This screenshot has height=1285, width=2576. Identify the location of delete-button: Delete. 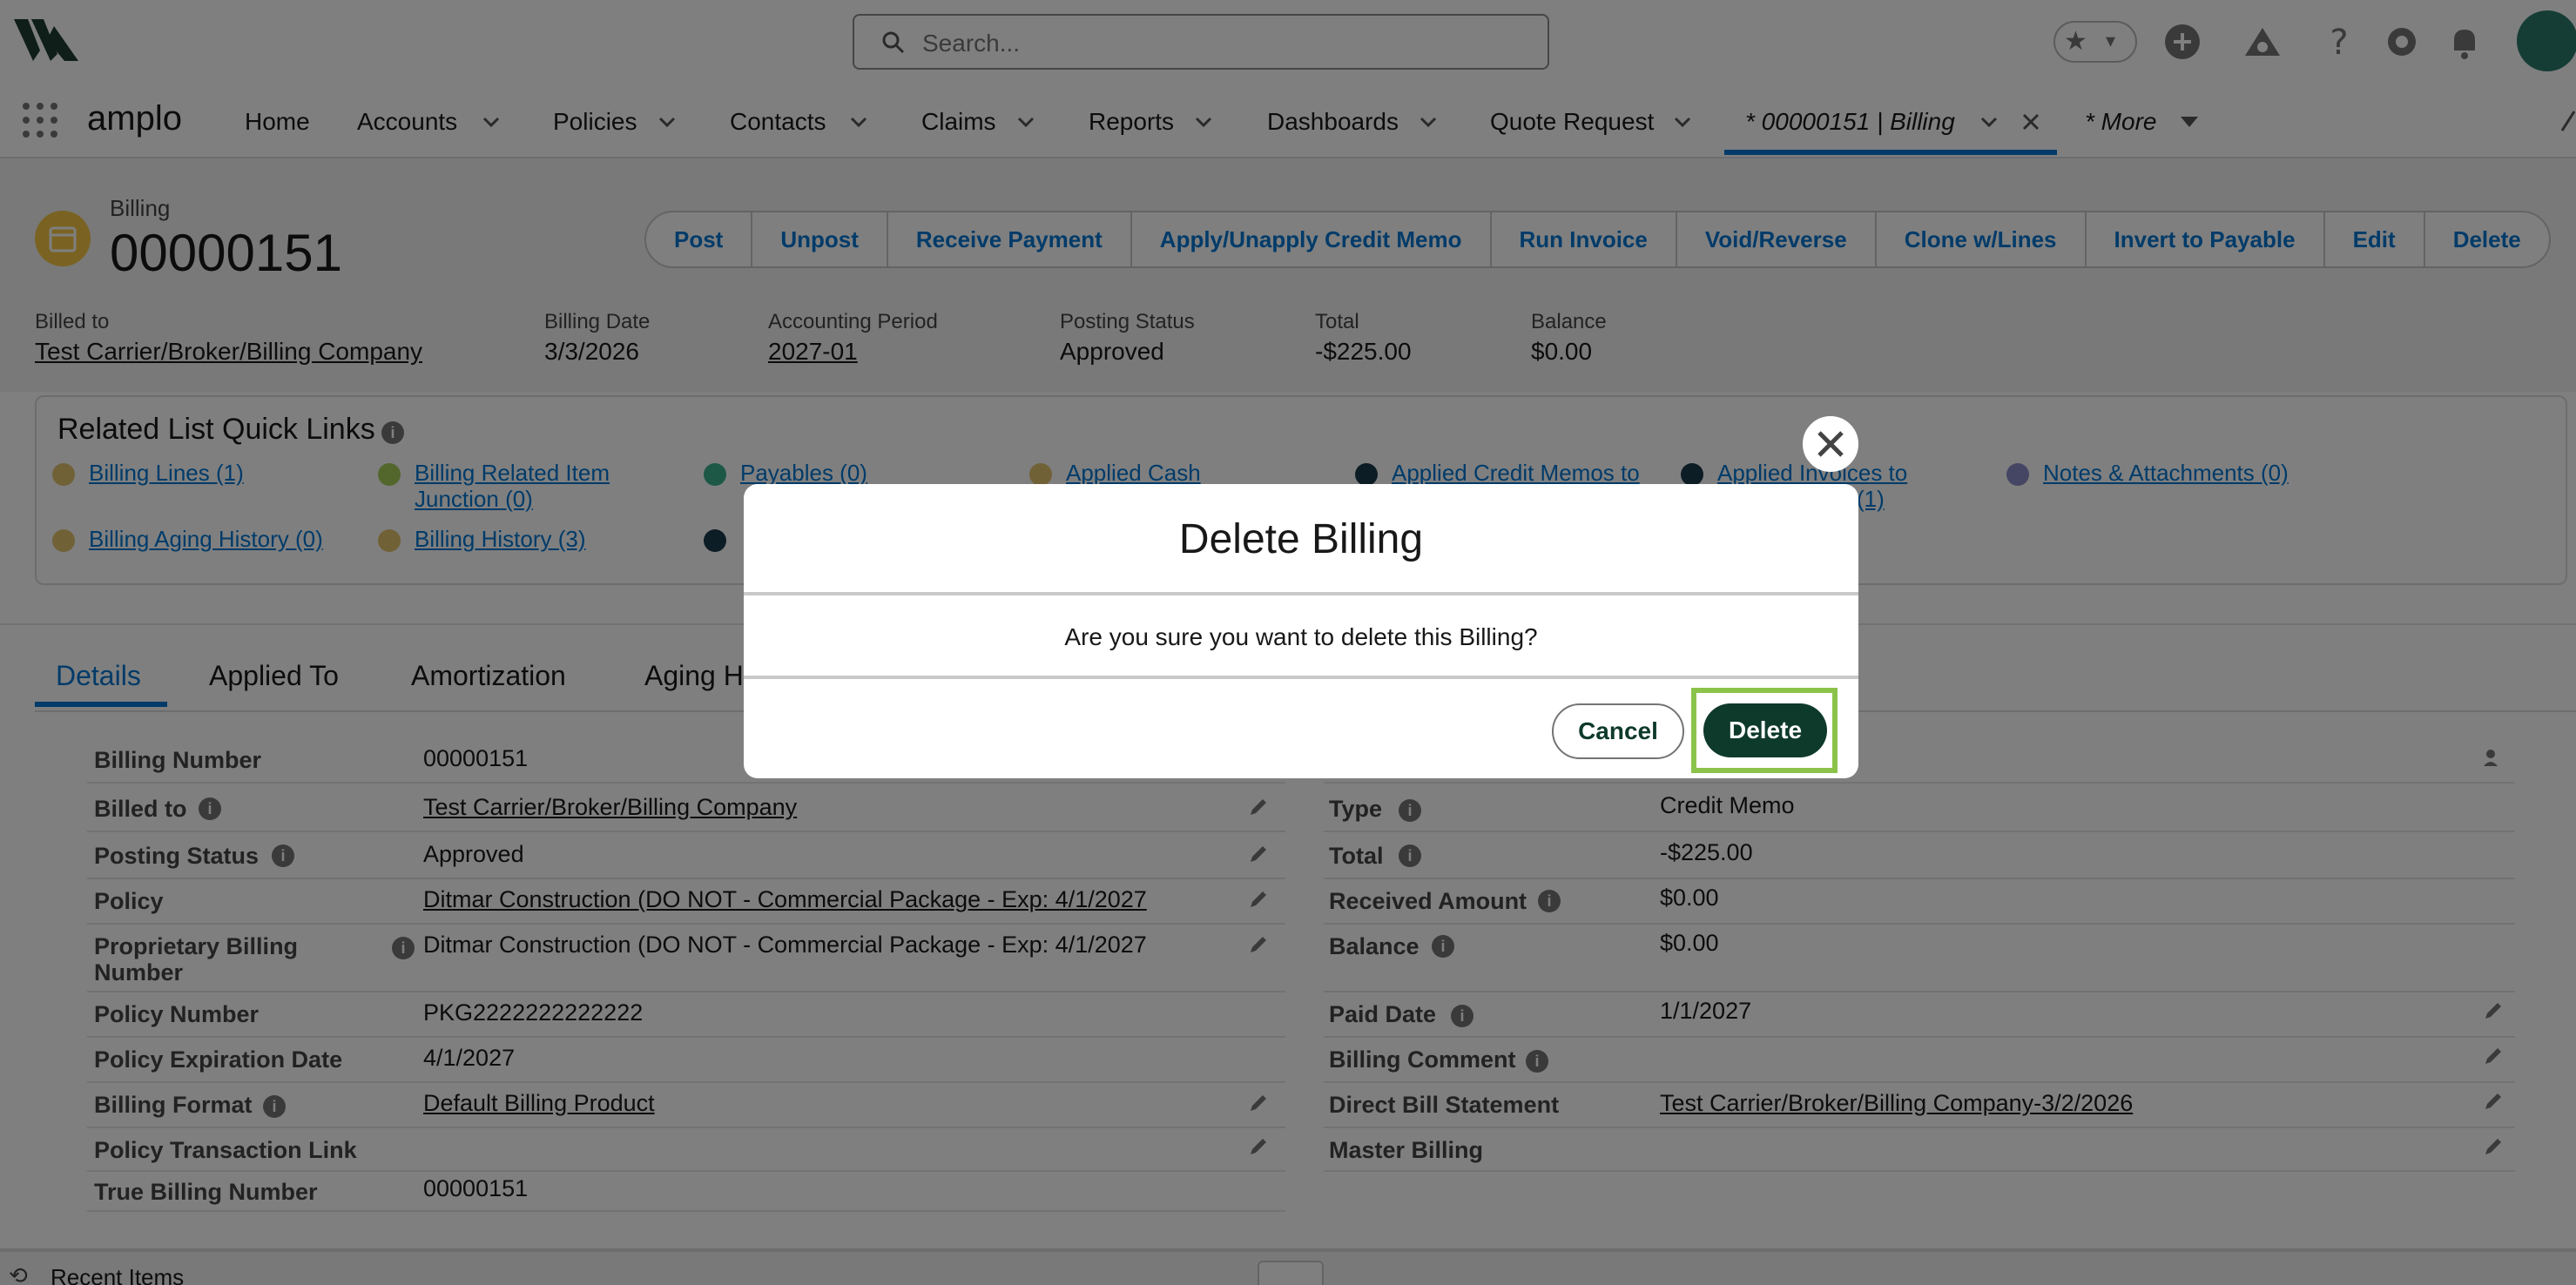
(1765, 730).